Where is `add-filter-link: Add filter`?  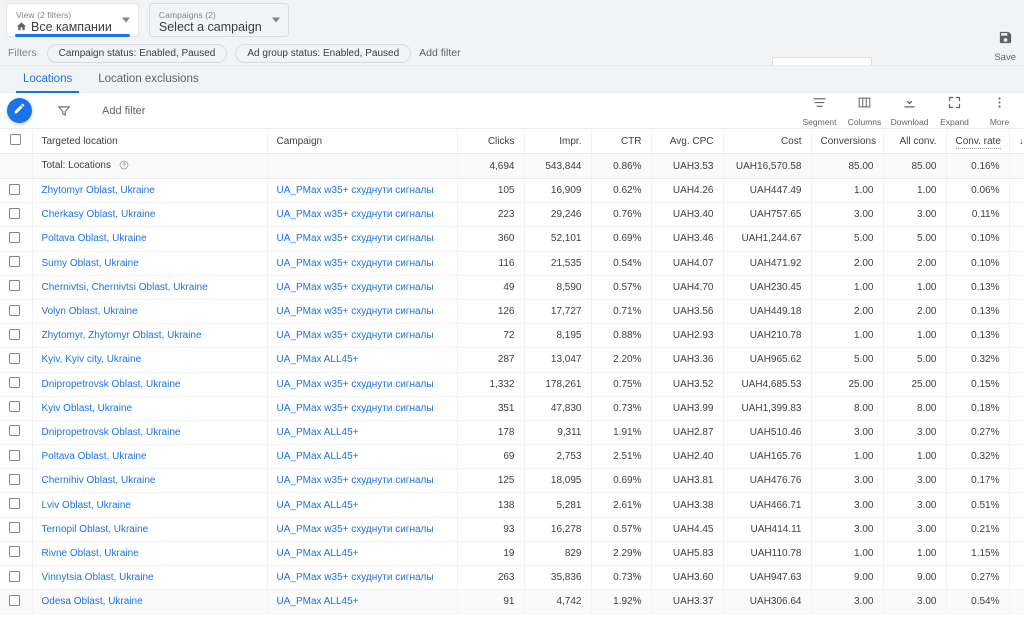
add-filter-link: Add filter is located at coordinates (439, 53).